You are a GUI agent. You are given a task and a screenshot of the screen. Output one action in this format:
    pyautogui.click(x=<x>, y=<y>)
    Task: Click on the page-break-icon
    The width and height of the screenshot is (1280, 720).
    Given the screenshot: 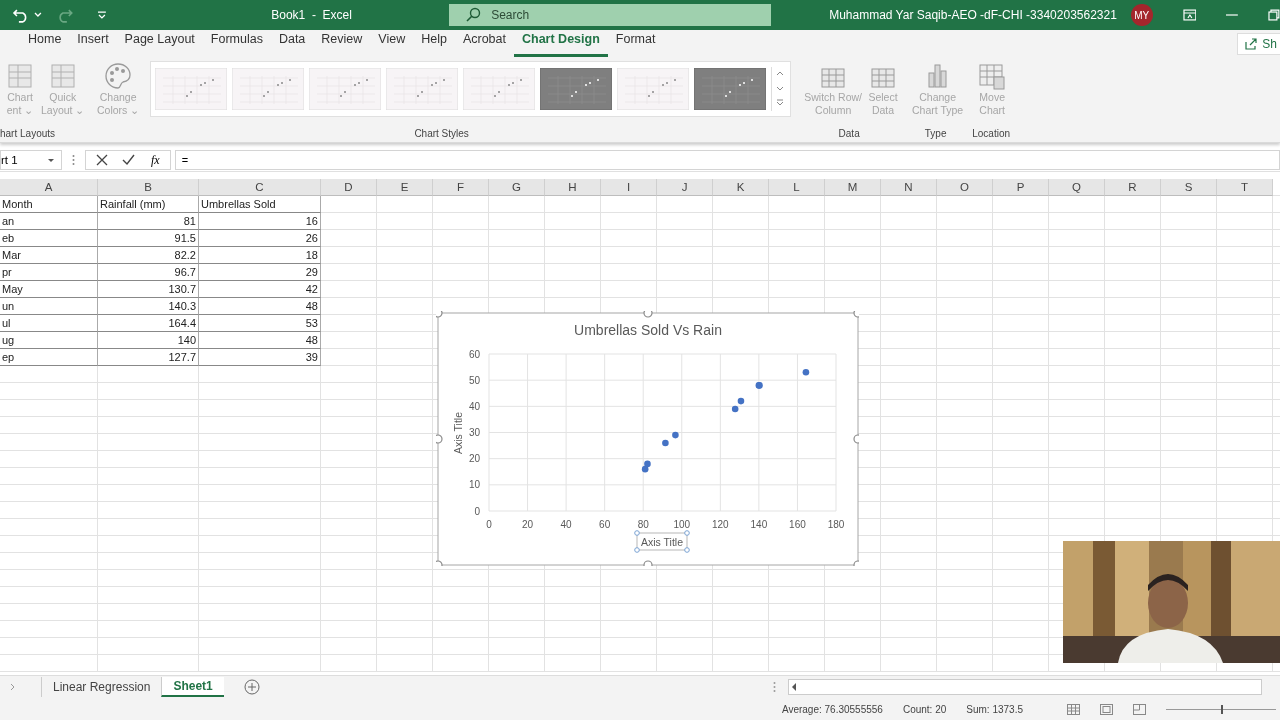 What is the action you would take?
    pyautogui.click(x=1139, y=709)
    